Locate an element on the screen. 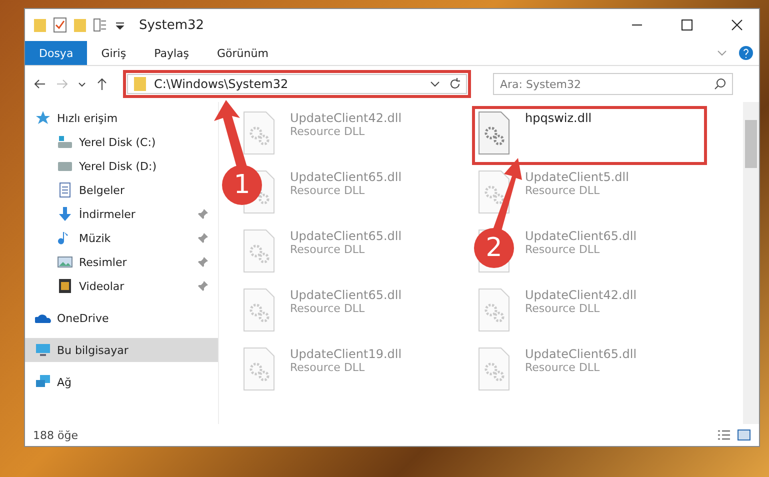 The width and height of the screenshot is (769, 477). sidebar-item: Yerel Disk (C:) is located at coordinates (121, 142).